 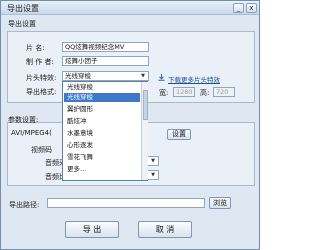 What do you see at coordinates (24, 205) in the screenshot?
I see `path-label: 导出路径:` at bounding box center [24, 205].